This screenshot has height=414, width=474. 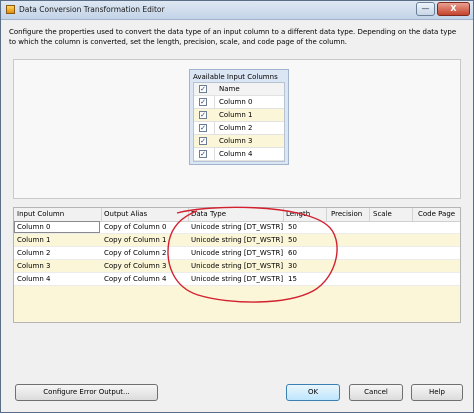 I want to click on help-button: Help, so click(x=437, y=392).